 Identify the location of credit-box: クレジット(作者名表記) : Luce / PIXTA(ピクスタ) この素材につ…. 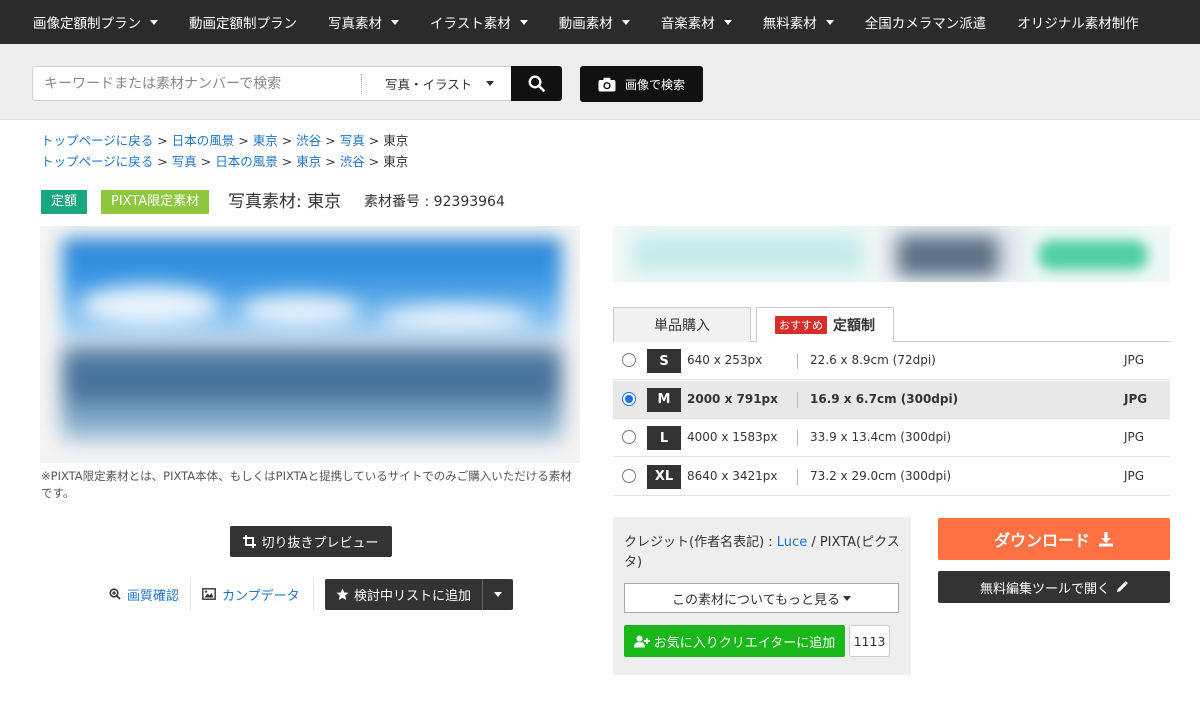
(762, 596).